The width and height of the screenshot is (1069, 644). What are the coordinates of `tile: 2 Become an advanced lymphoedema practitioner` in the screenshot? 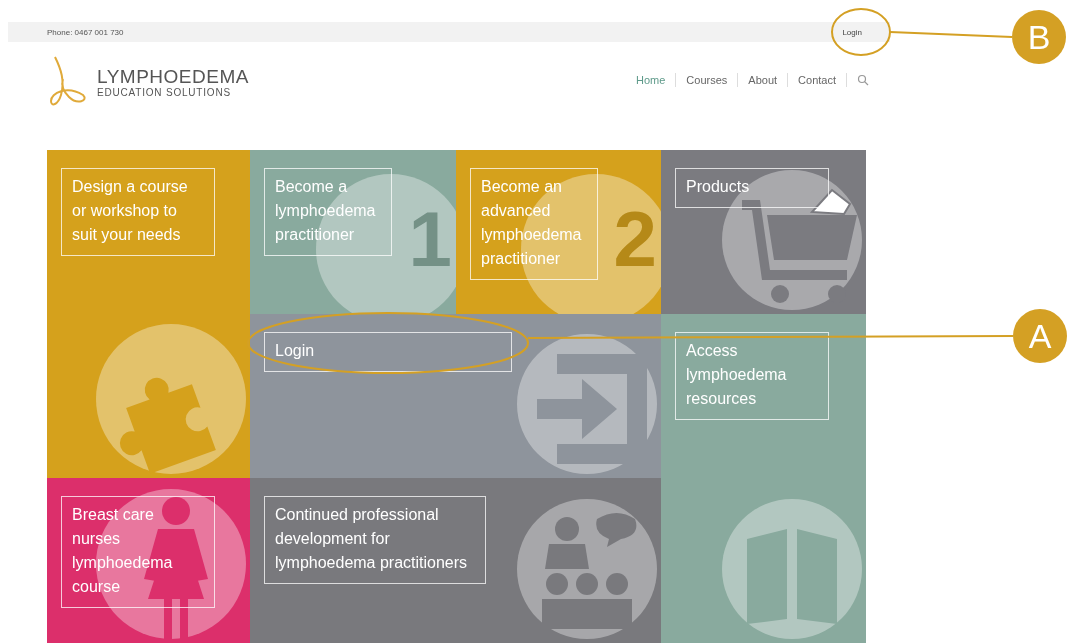 It's located at (558, 232).